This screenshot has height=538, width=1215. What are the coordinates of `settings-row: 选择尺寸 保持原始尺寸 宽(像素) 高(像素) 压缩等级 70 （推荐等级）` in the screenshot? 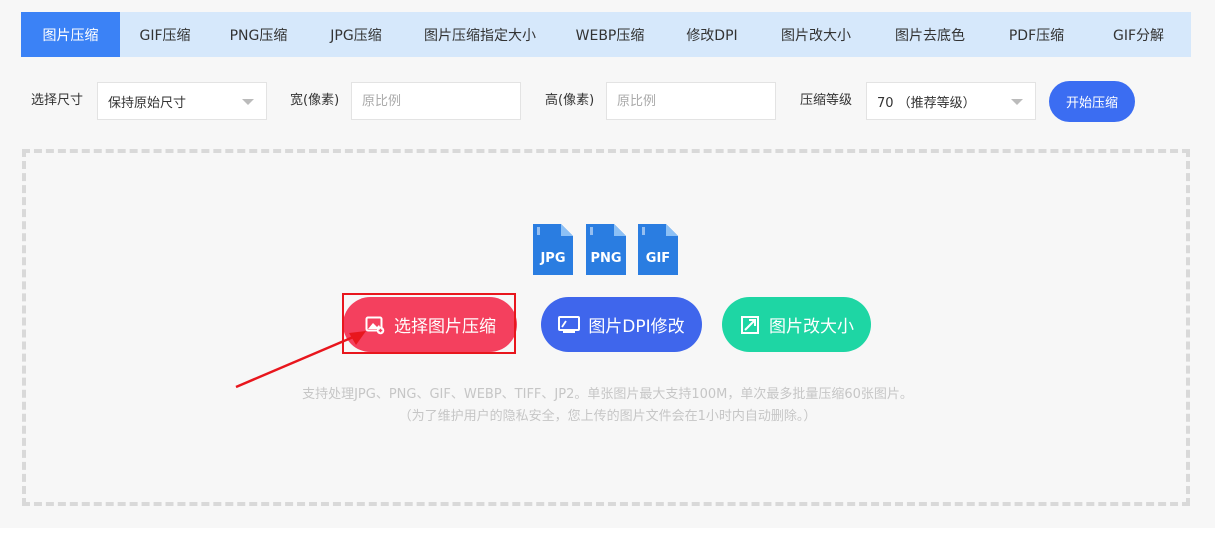 It's located at (607, 101).